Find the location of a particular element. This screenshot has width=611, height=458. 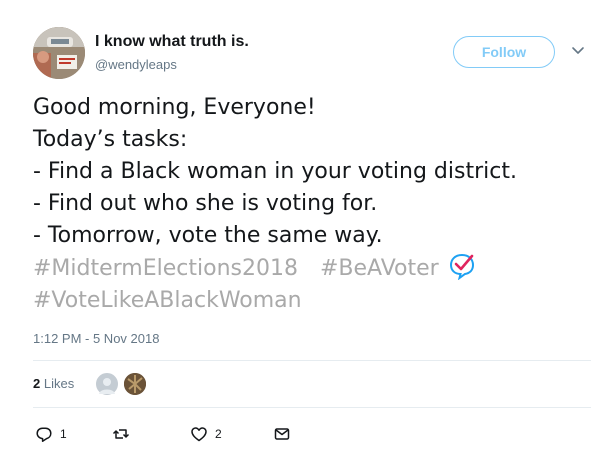

like-button: 2 is located at coordinates (206, 434).